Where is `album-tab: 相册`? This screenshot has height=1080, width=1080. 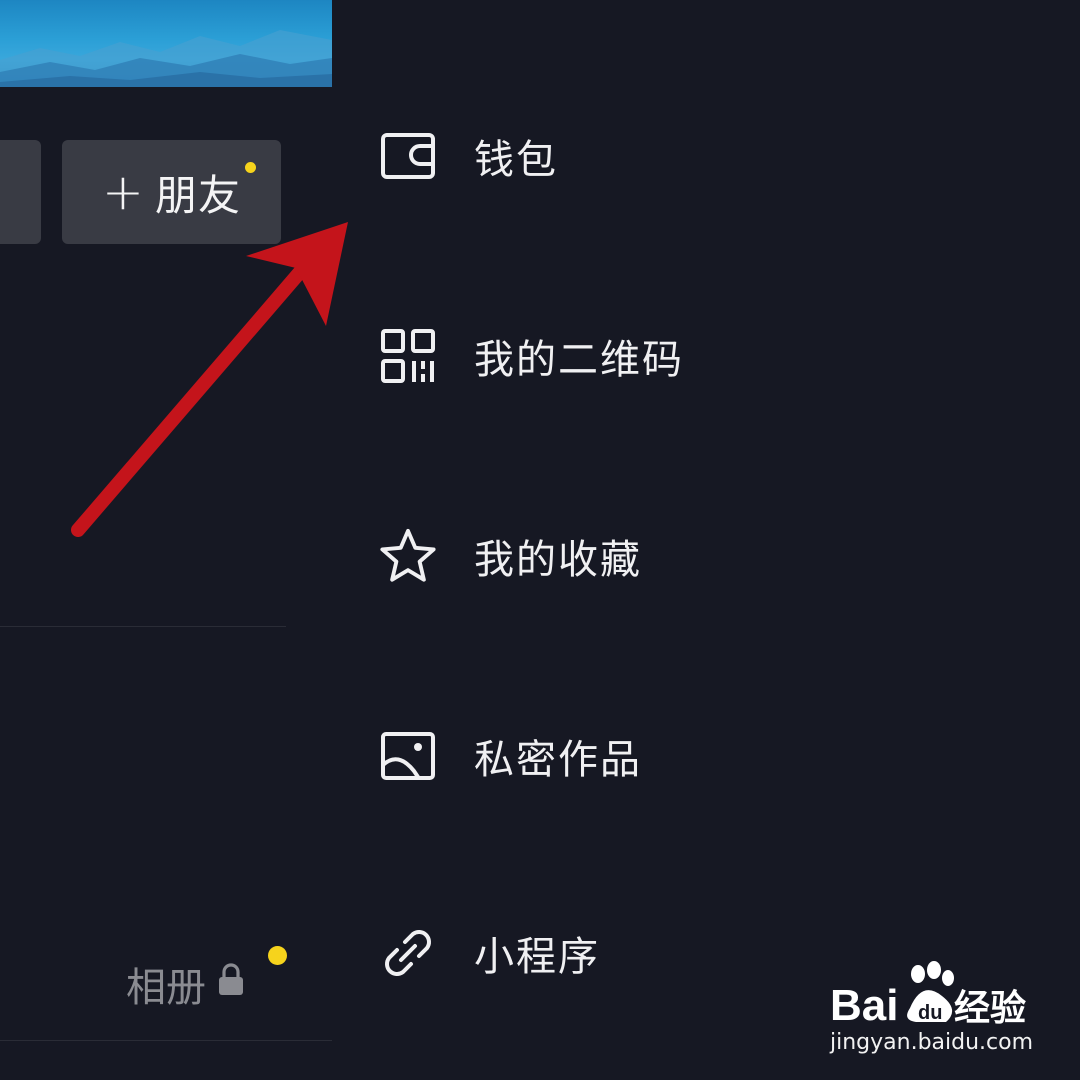
album-tab: 相册 is located at coordinates (185, 984).